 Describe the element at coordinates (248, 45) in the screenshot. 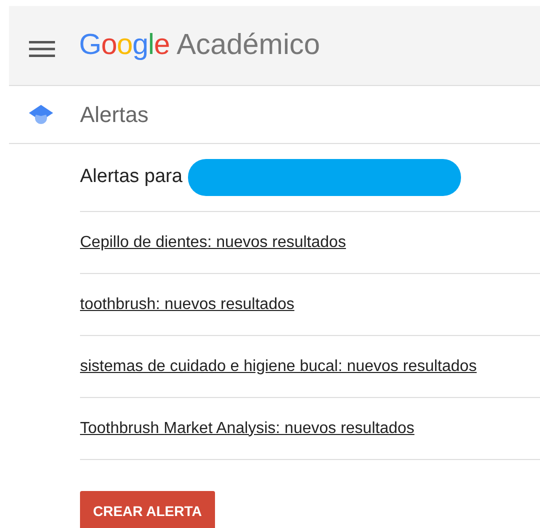

I see `product-name: Académico` at that location.